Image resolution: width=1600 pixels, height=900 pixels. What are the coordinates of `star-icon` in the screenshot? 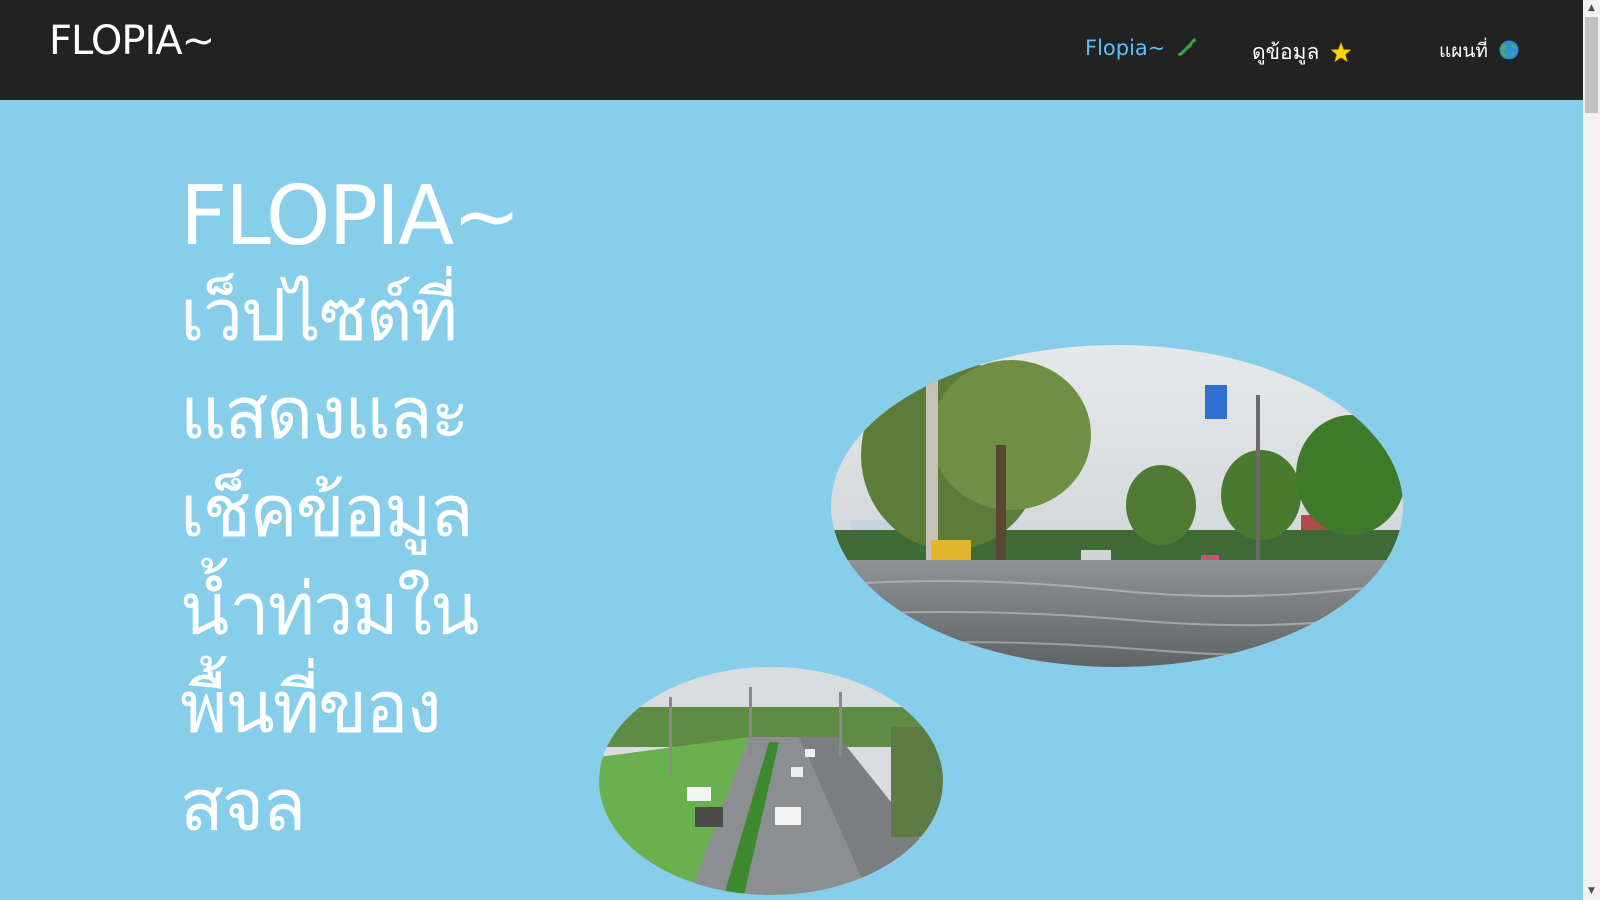 It's located at (1341, 53).